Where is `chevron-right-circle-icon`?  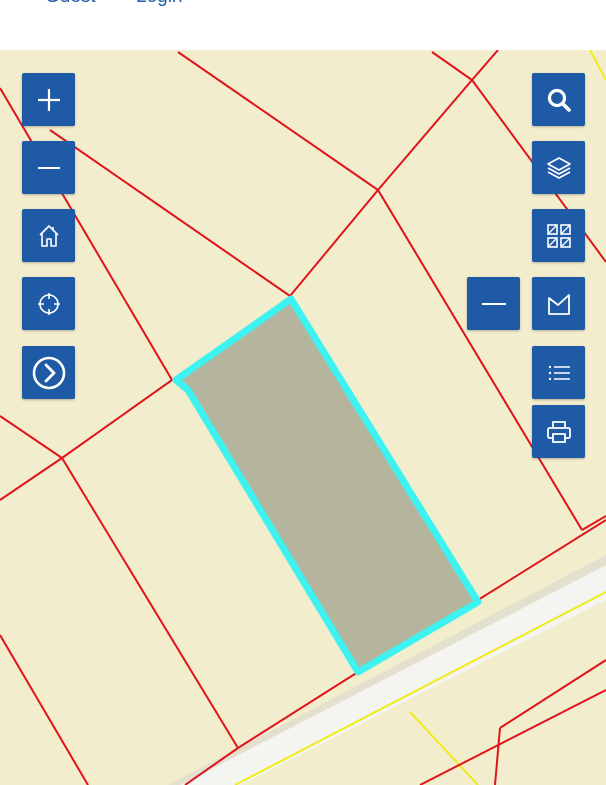
chevron-right-circle-icon is located at coordinates (48, 372).